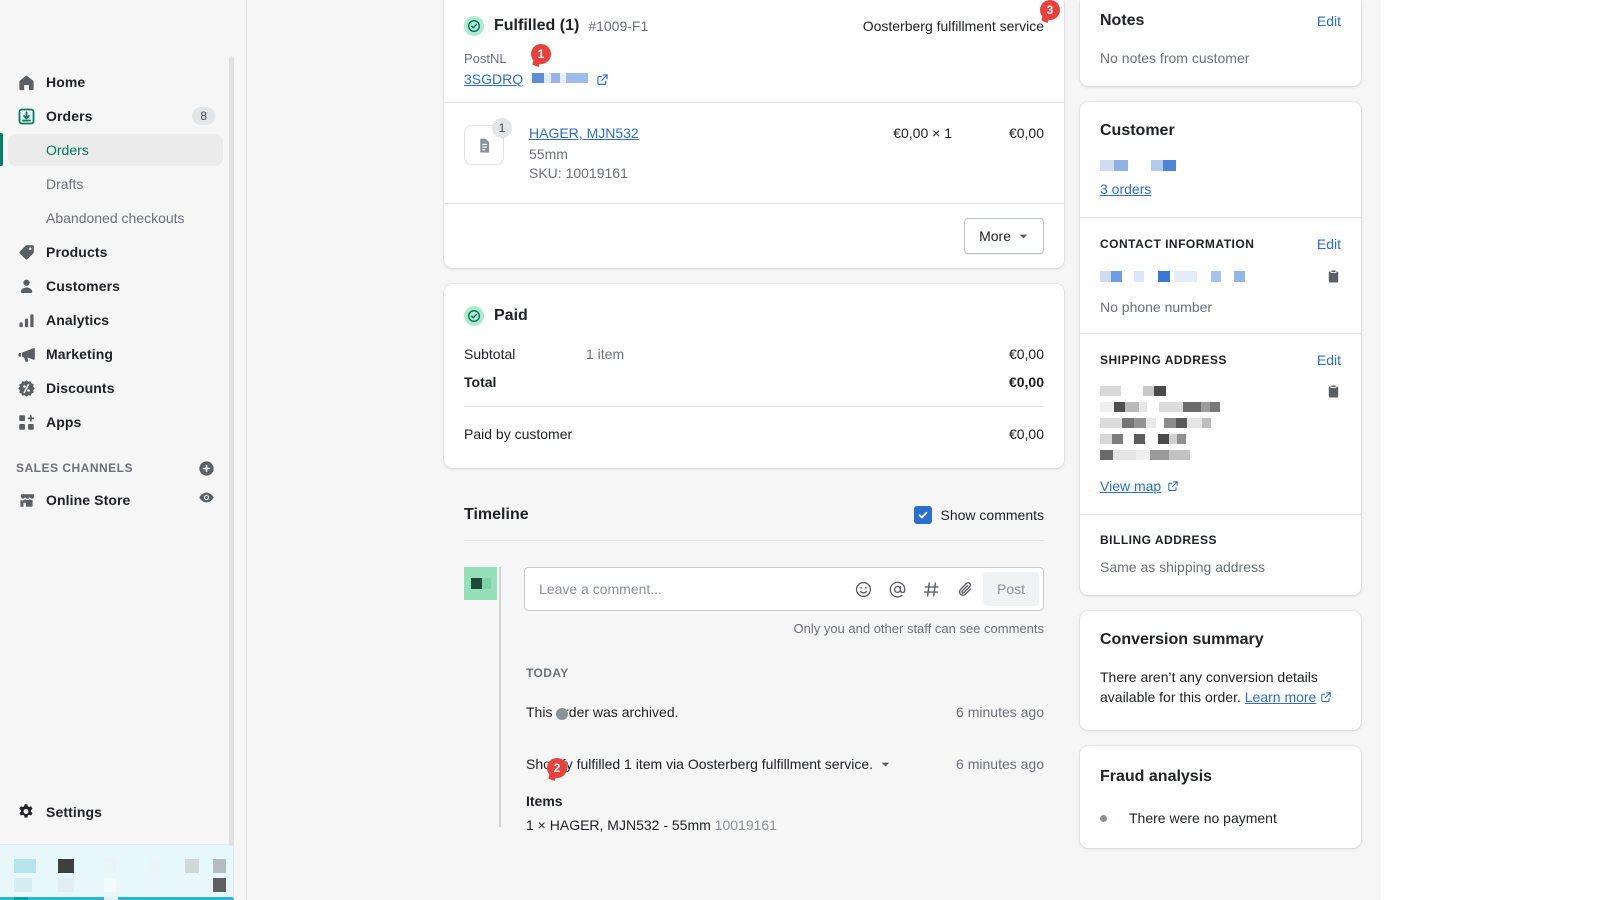 This screenshot has width=1600, height=900. Describe the element at coordinates (26, 82) in the screenshot. I see `home-icon` at that location.